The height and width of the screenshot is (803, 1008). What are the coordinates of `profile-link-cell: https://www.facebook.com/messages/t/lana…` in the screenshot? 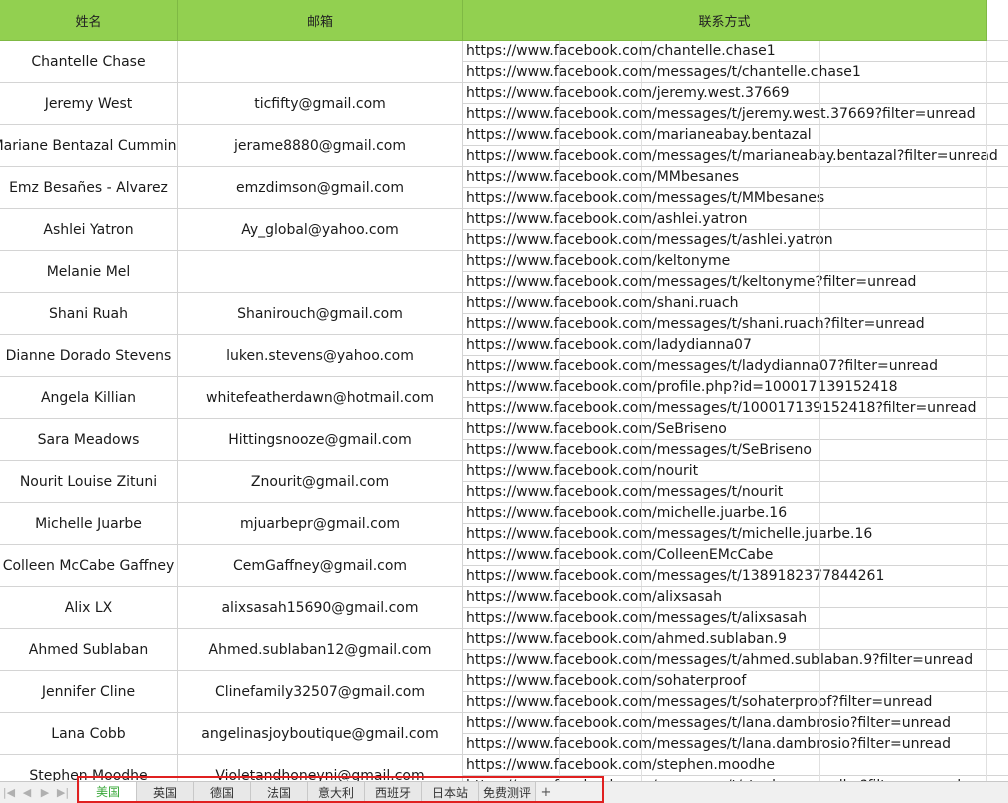 It's located at (735, 723).